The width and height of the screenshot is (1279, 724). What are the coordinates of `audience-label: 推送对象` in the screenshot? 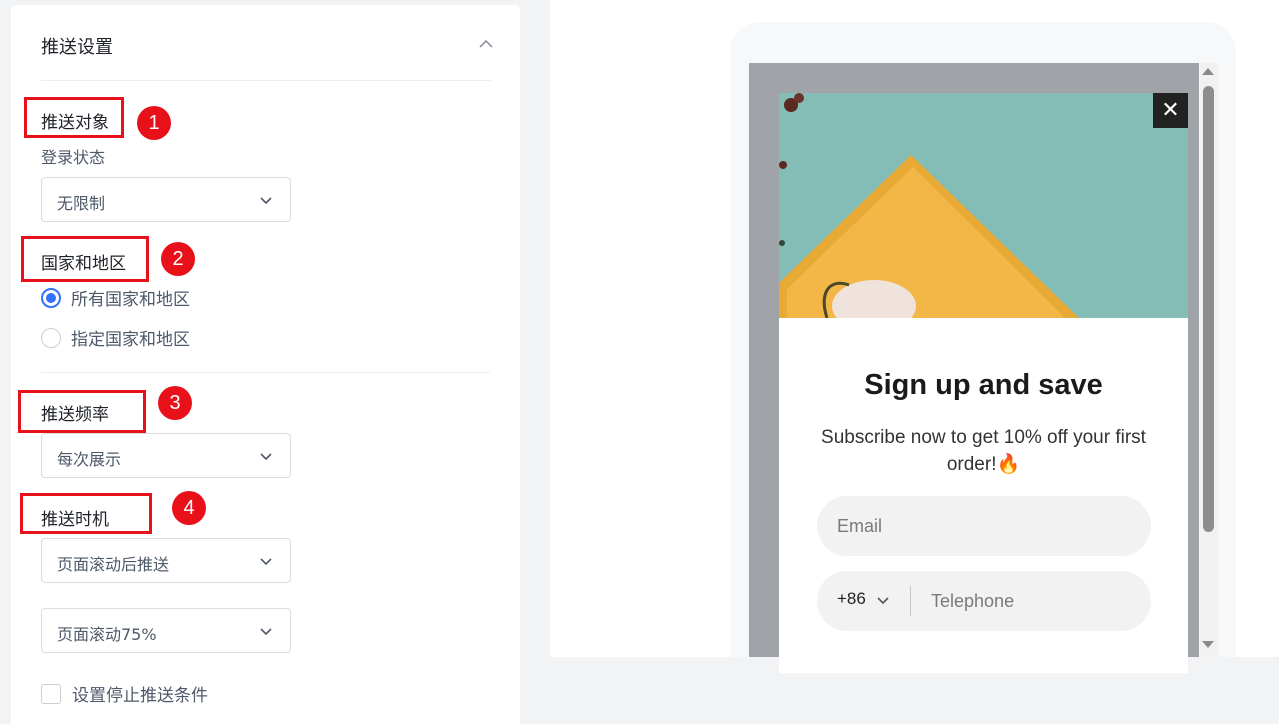 It's located at (75, 123).